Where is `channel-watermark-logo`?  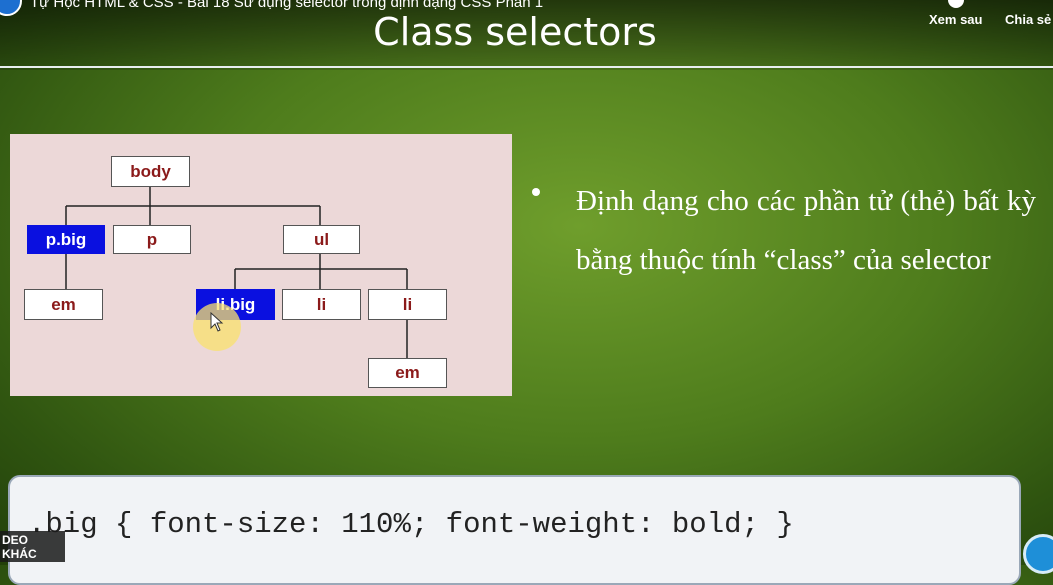 channel-watermark-logo is located at coordinates (1038, 554).